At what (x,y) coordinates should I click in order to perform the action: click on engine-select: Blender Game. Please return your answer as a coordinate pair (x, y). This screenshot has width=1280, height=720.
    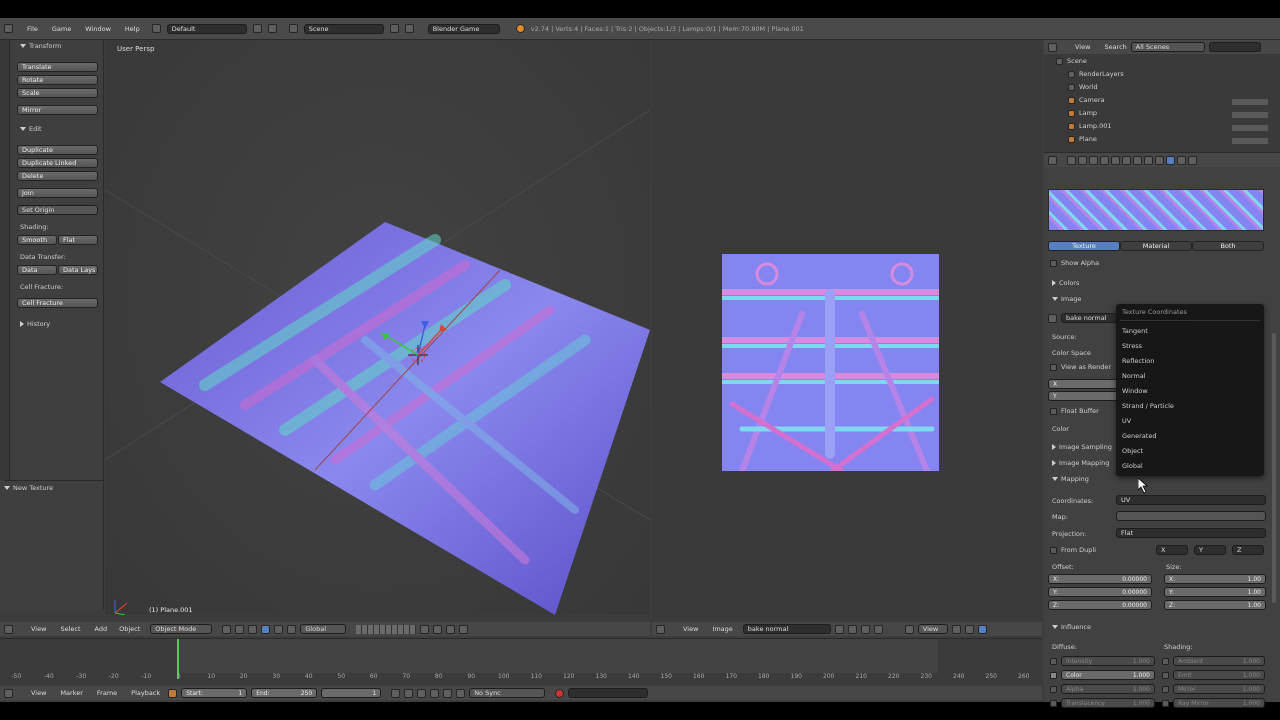
    Looking at the image, I should click on (463, 28).